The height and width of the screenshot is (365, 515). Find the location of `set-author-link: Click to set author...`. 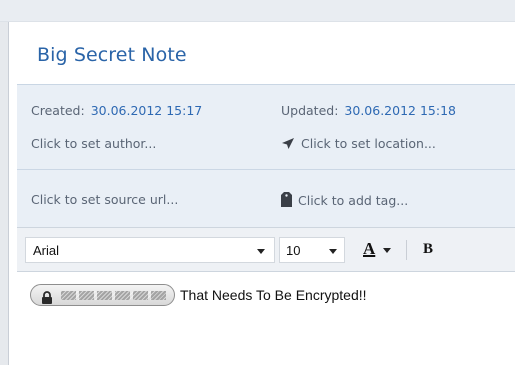

set-author-link: Click to set author... is located at coordinates (93, 143).